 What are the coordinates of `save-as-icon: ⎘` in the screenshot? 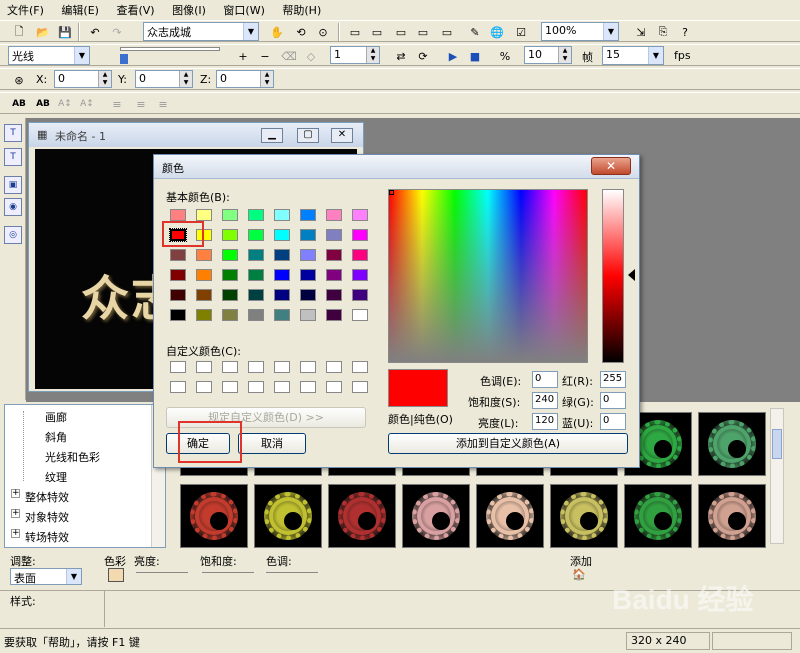 It's located at (663, 32).